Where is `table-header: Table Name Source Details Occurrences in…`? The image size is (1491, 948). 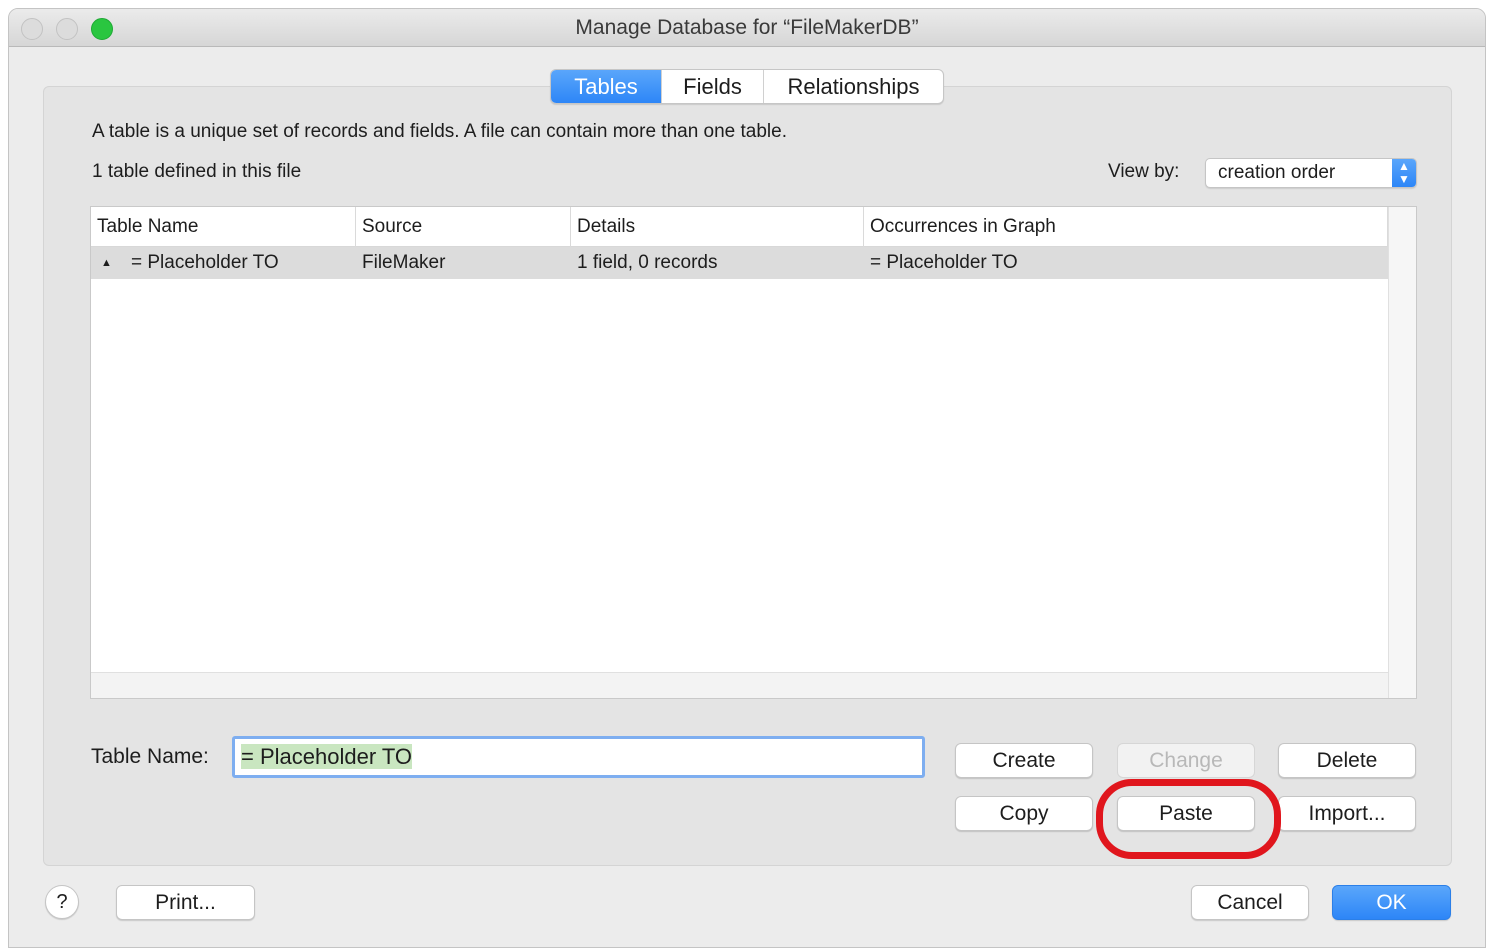
table-header: Table Name Source Details Occurrences in… is located at coordinates (739, 227).